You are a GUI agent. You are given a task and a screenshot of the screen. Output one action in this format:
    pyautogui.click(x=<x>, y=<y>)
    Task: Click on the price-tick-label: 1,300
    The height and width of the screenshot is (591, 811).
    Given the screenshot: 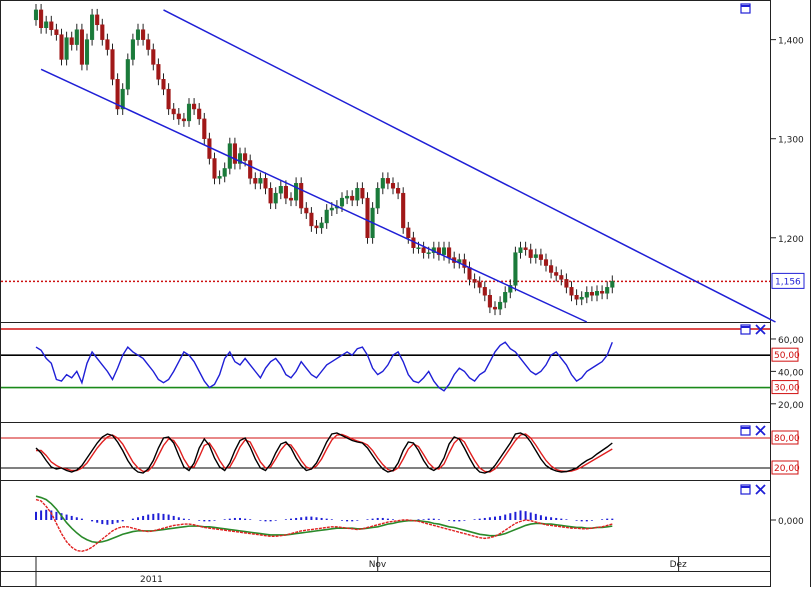 What is the action you would take?
    pyautogui.click(x=791, y=141)
    